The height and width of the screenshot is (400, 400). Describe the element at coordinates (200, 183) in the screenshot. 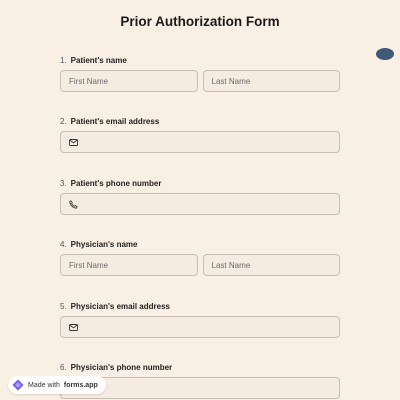

I see `question-label: 3. Patient's phone number` at that location.